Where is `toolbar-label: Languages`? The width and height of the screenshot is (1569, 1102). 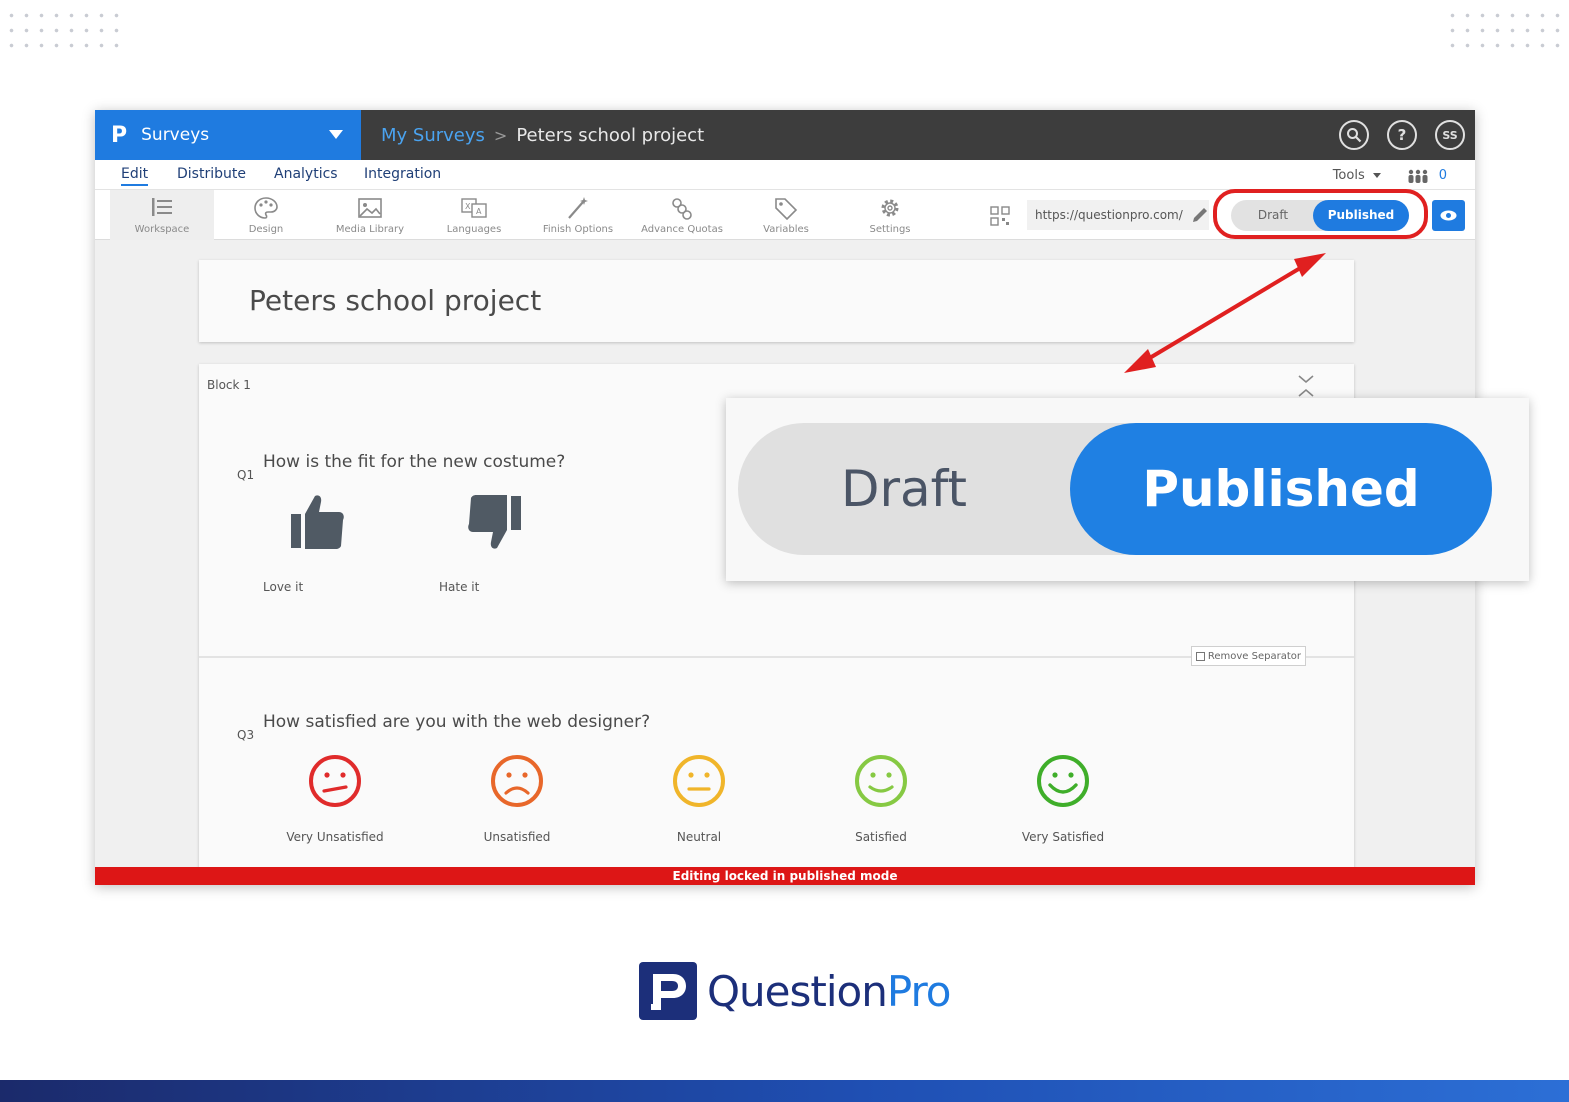 toolbar-label: Languages is located at coordinates (474, 229).